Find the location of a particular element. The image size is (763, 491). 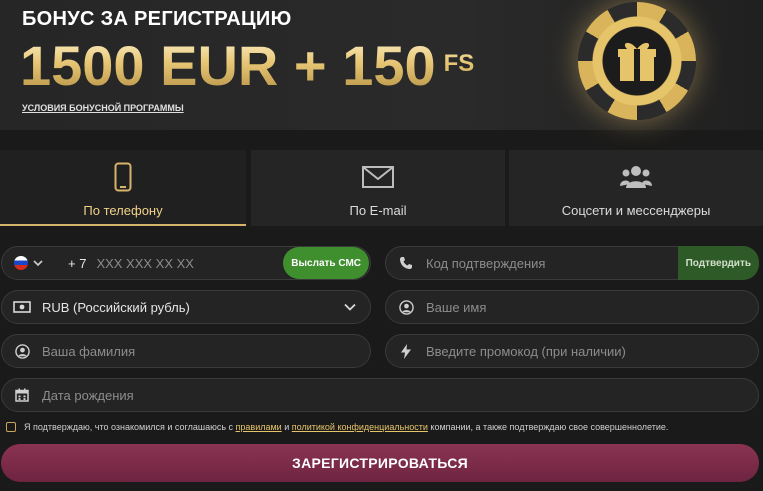

birthdate-field is located at coordinates (380, 395).